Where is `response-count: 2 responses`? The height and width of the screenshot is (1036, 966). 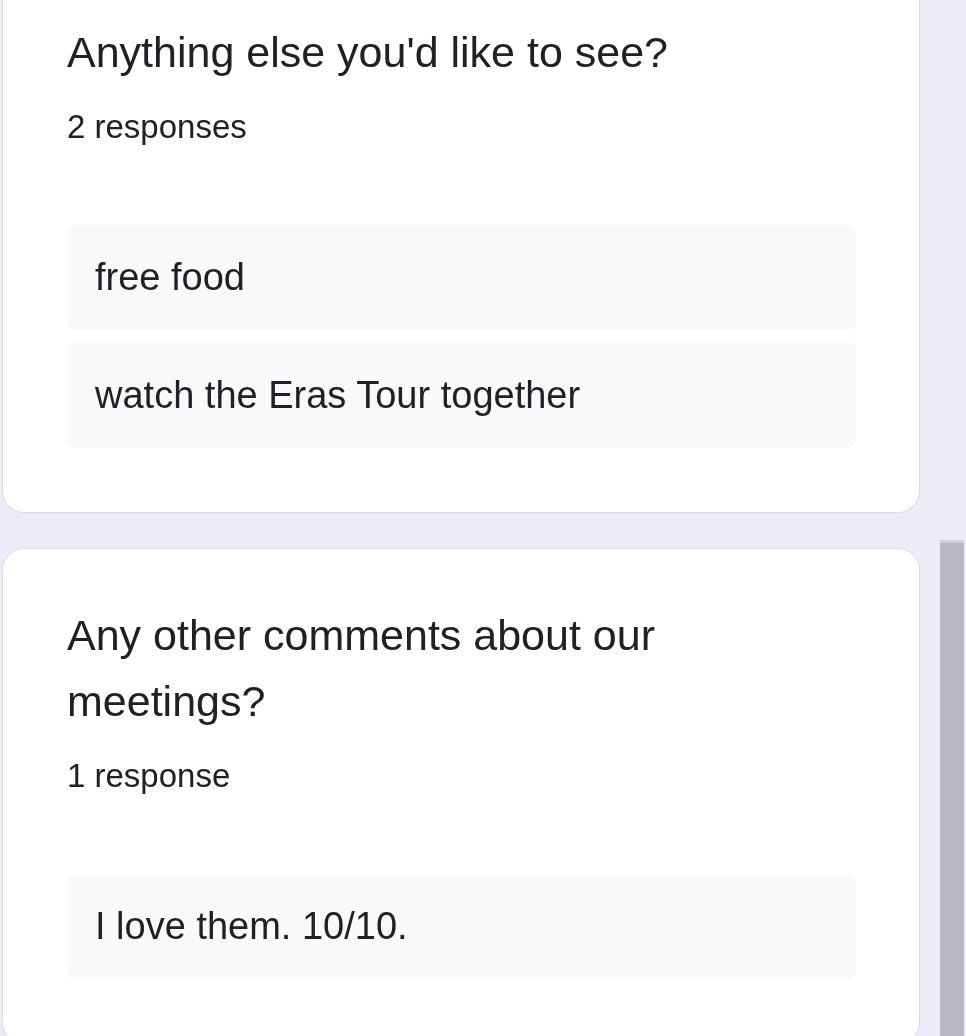
response-count: 2 responses is located at coordinates (157, 127).